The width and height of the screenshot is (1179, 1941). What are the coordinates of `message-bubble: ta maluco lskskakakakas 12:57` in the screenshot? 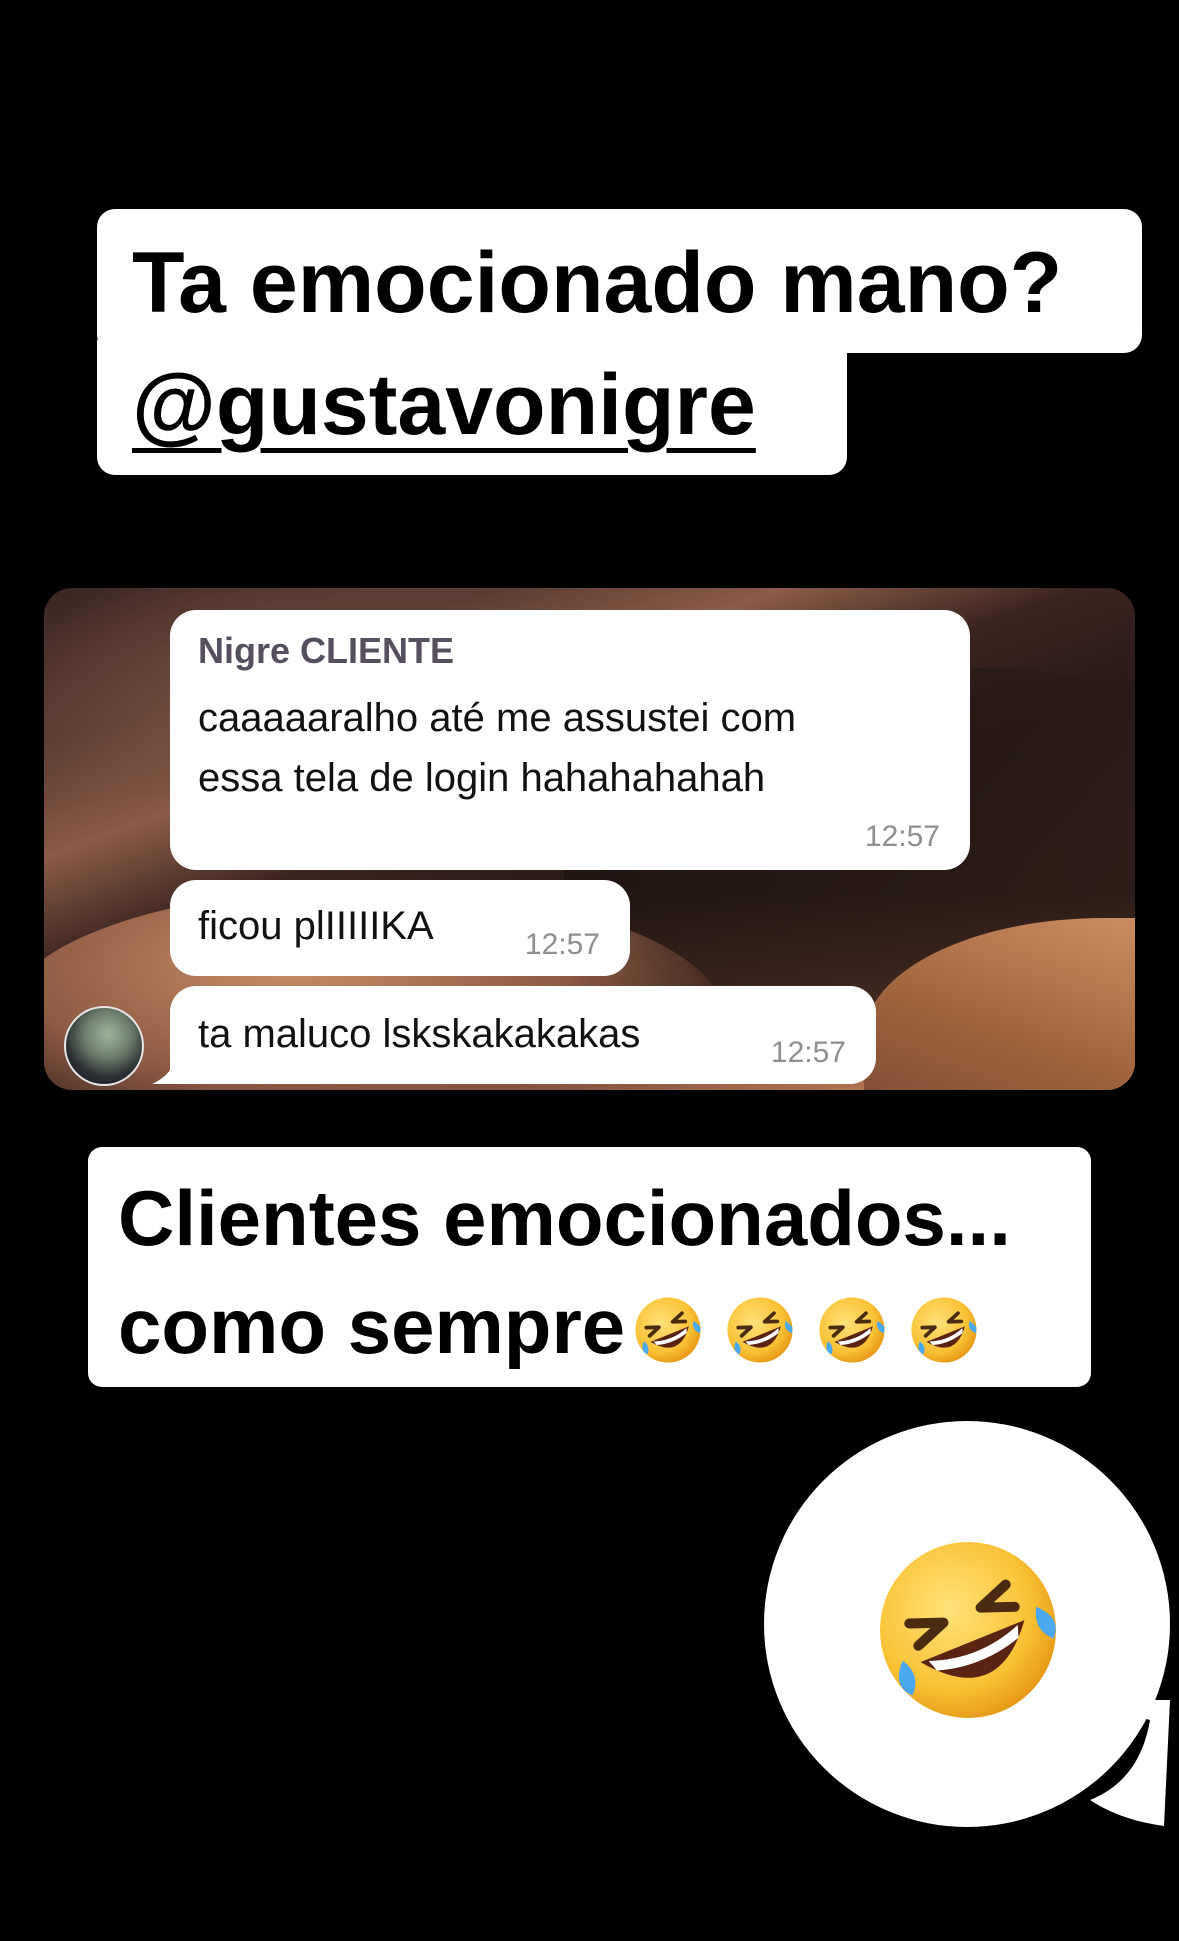 It's located at (523, 1035).